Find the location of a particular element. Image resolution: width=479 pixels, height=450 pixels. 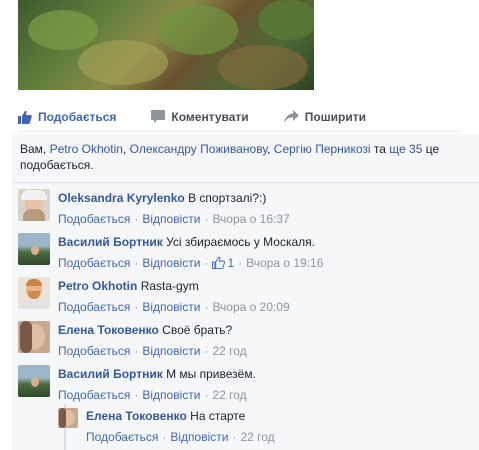

comment-text: М мы привезём. is located at coordinates (211, 374).